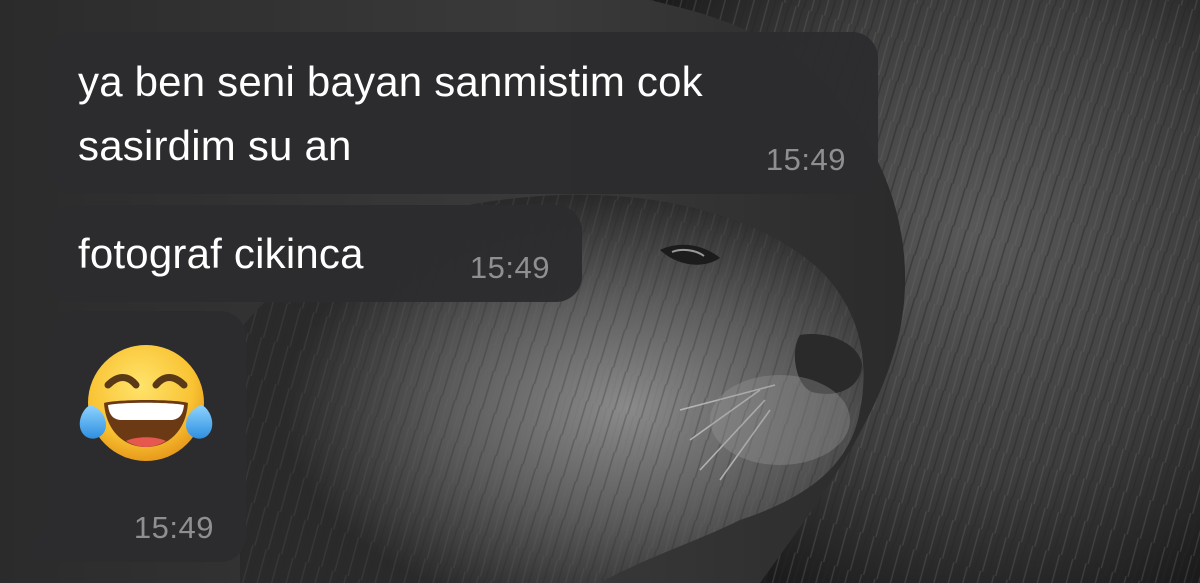 The height and width of the screenshot is (583, 1200). Describe the element at coordinates (221, 253) in the screenshot. I see `message-text: fotograf cikinca` at that location.